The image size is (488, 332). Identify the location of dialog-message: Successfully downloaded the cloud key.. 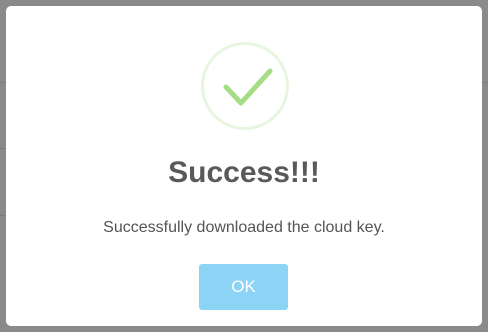
(244, 227).